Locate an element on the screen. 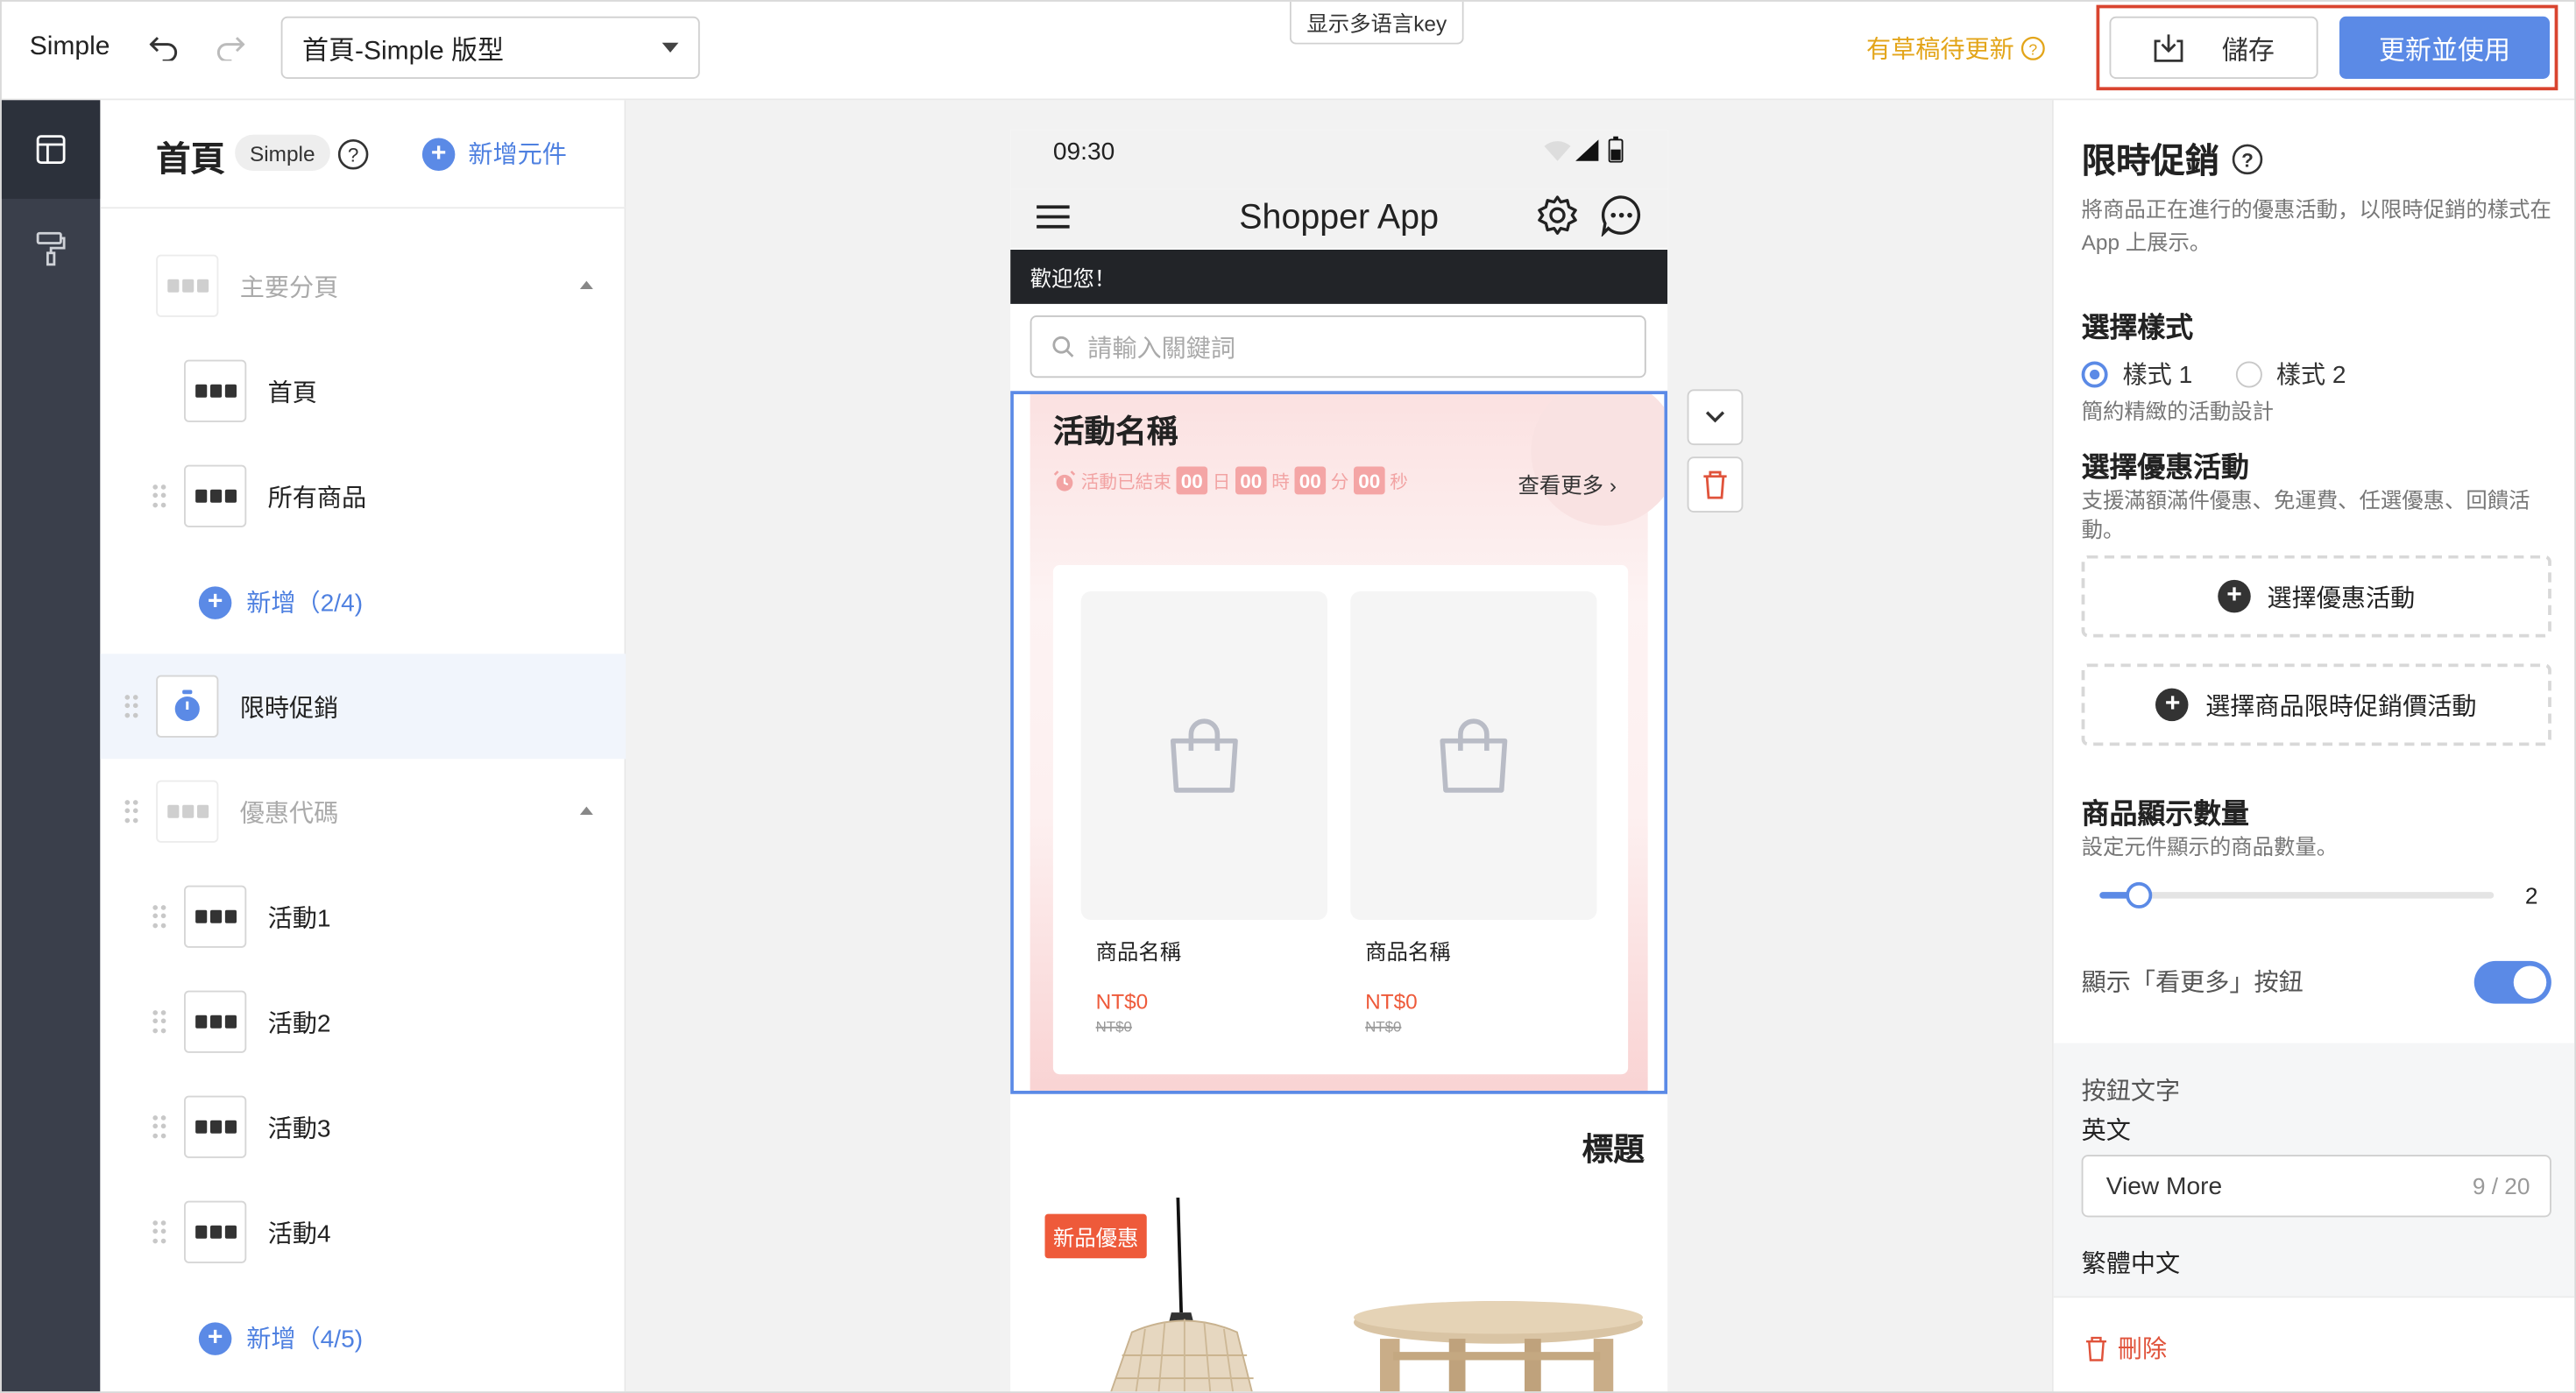  style-1-radio is located at coordinates (2094, 373).